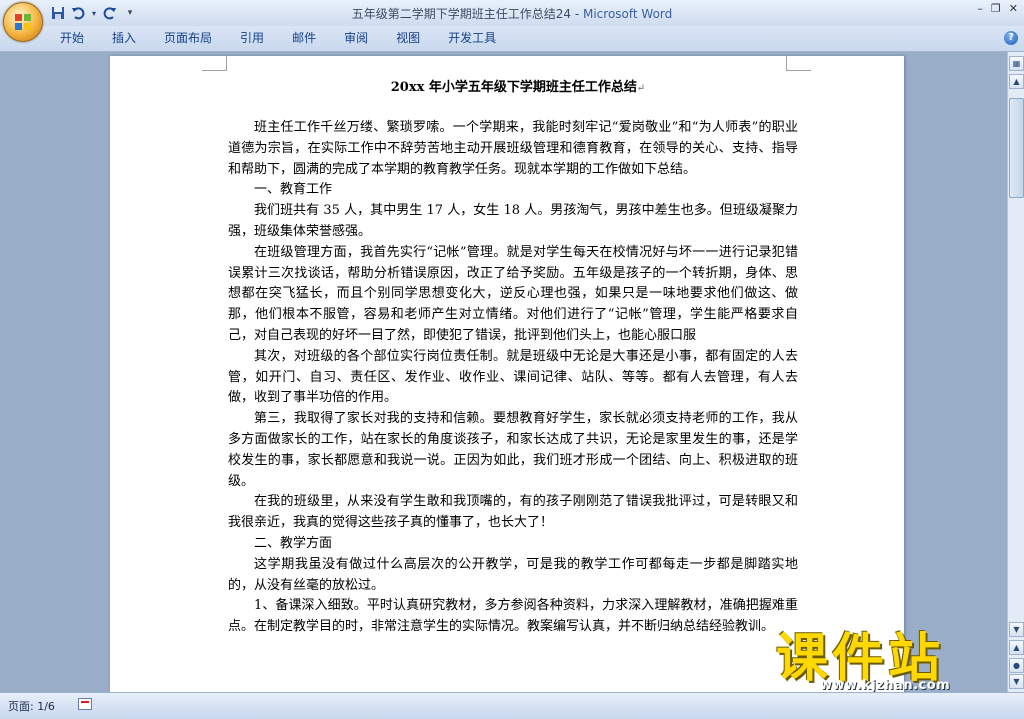  I want to click on tab-home: 开始, so click(72, 38).